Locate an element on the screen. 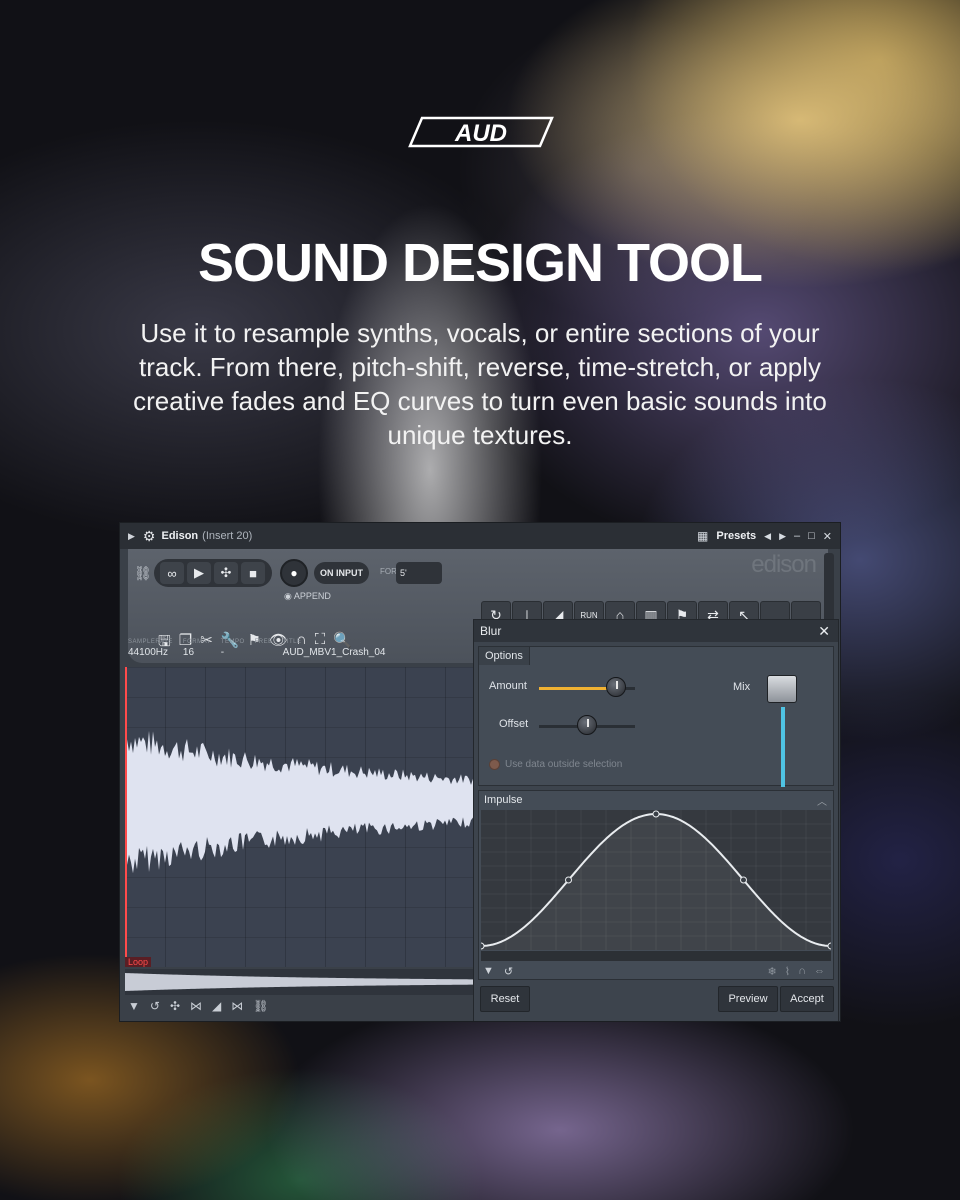  format-value: 16 is located at coordinates (197, 652).